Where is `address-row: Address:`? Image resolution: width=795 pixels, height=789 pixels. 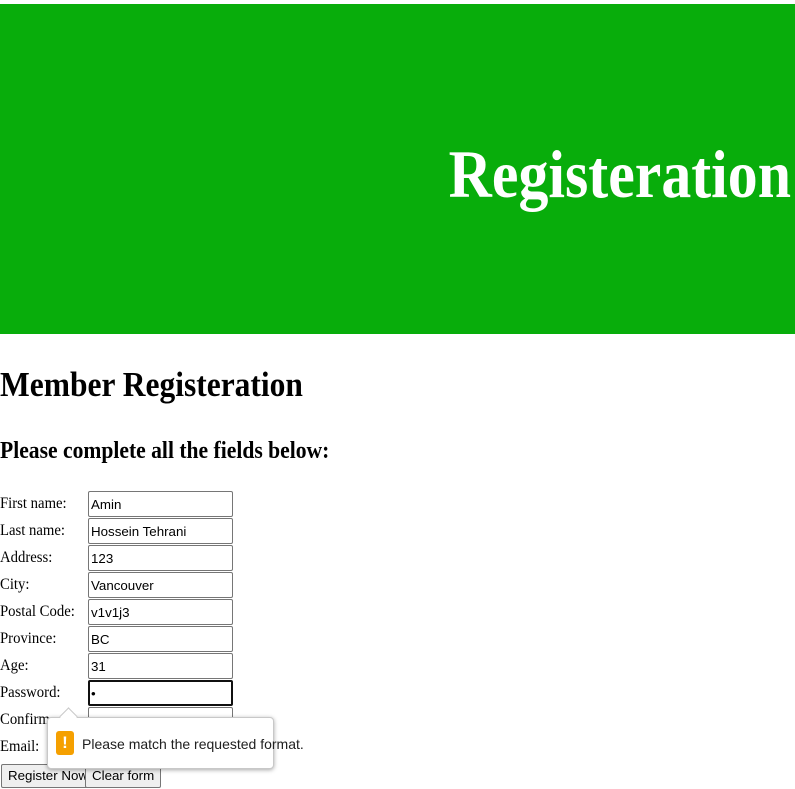 address-row: Address: is located at coordinates (120, 558).